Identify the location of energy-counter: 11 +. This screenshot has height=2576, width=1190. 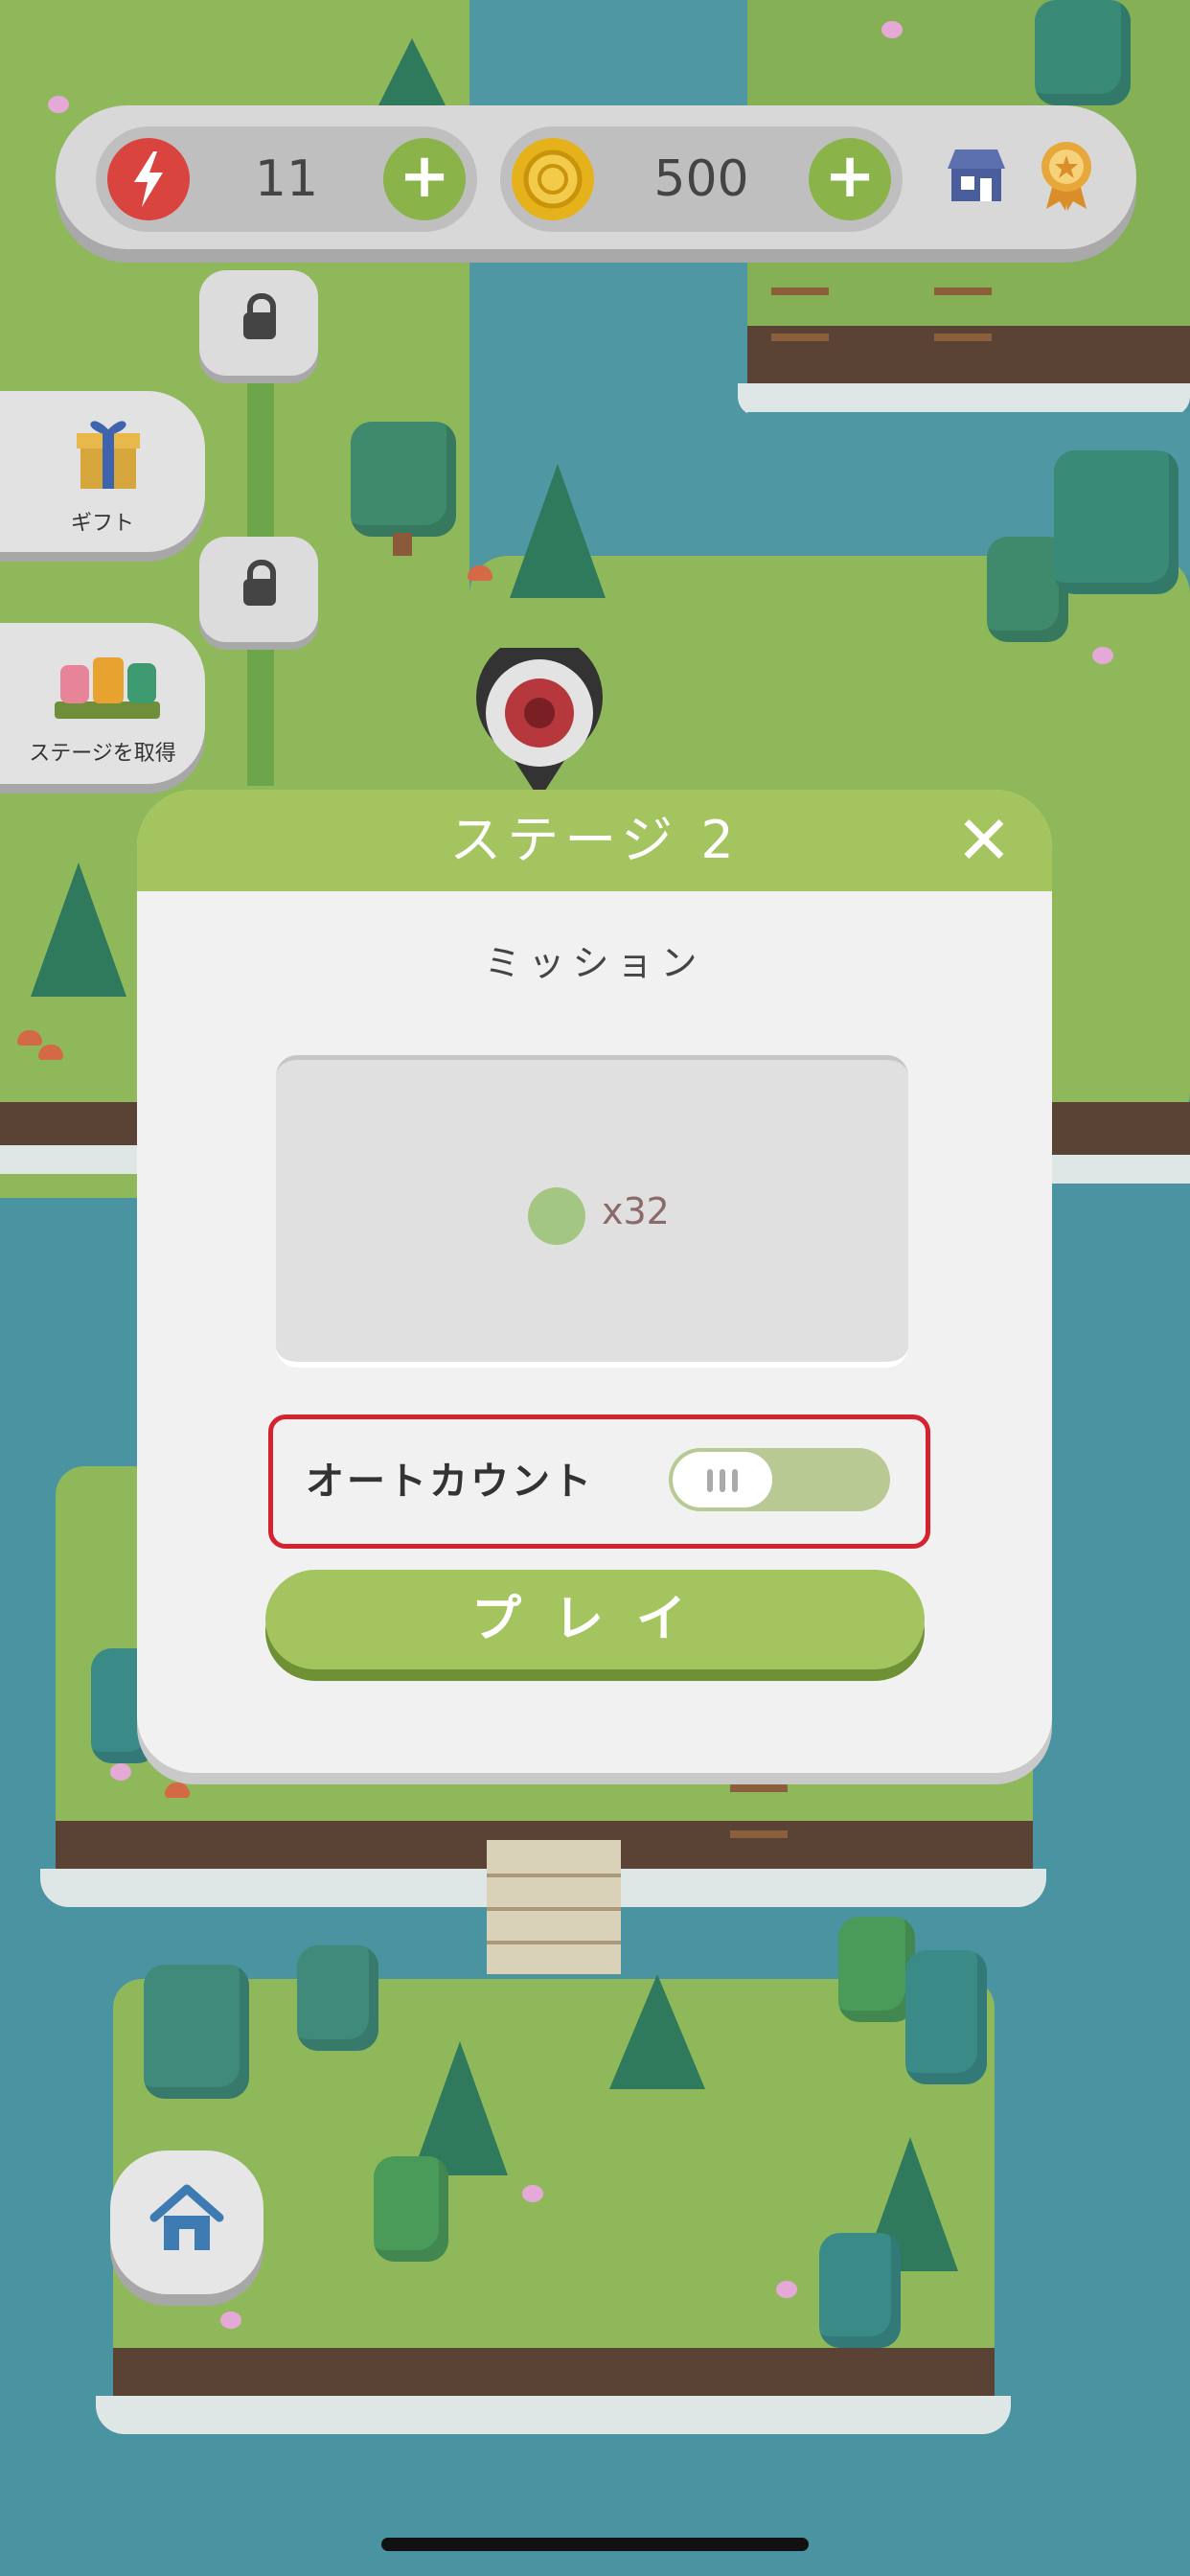
(287, 179).